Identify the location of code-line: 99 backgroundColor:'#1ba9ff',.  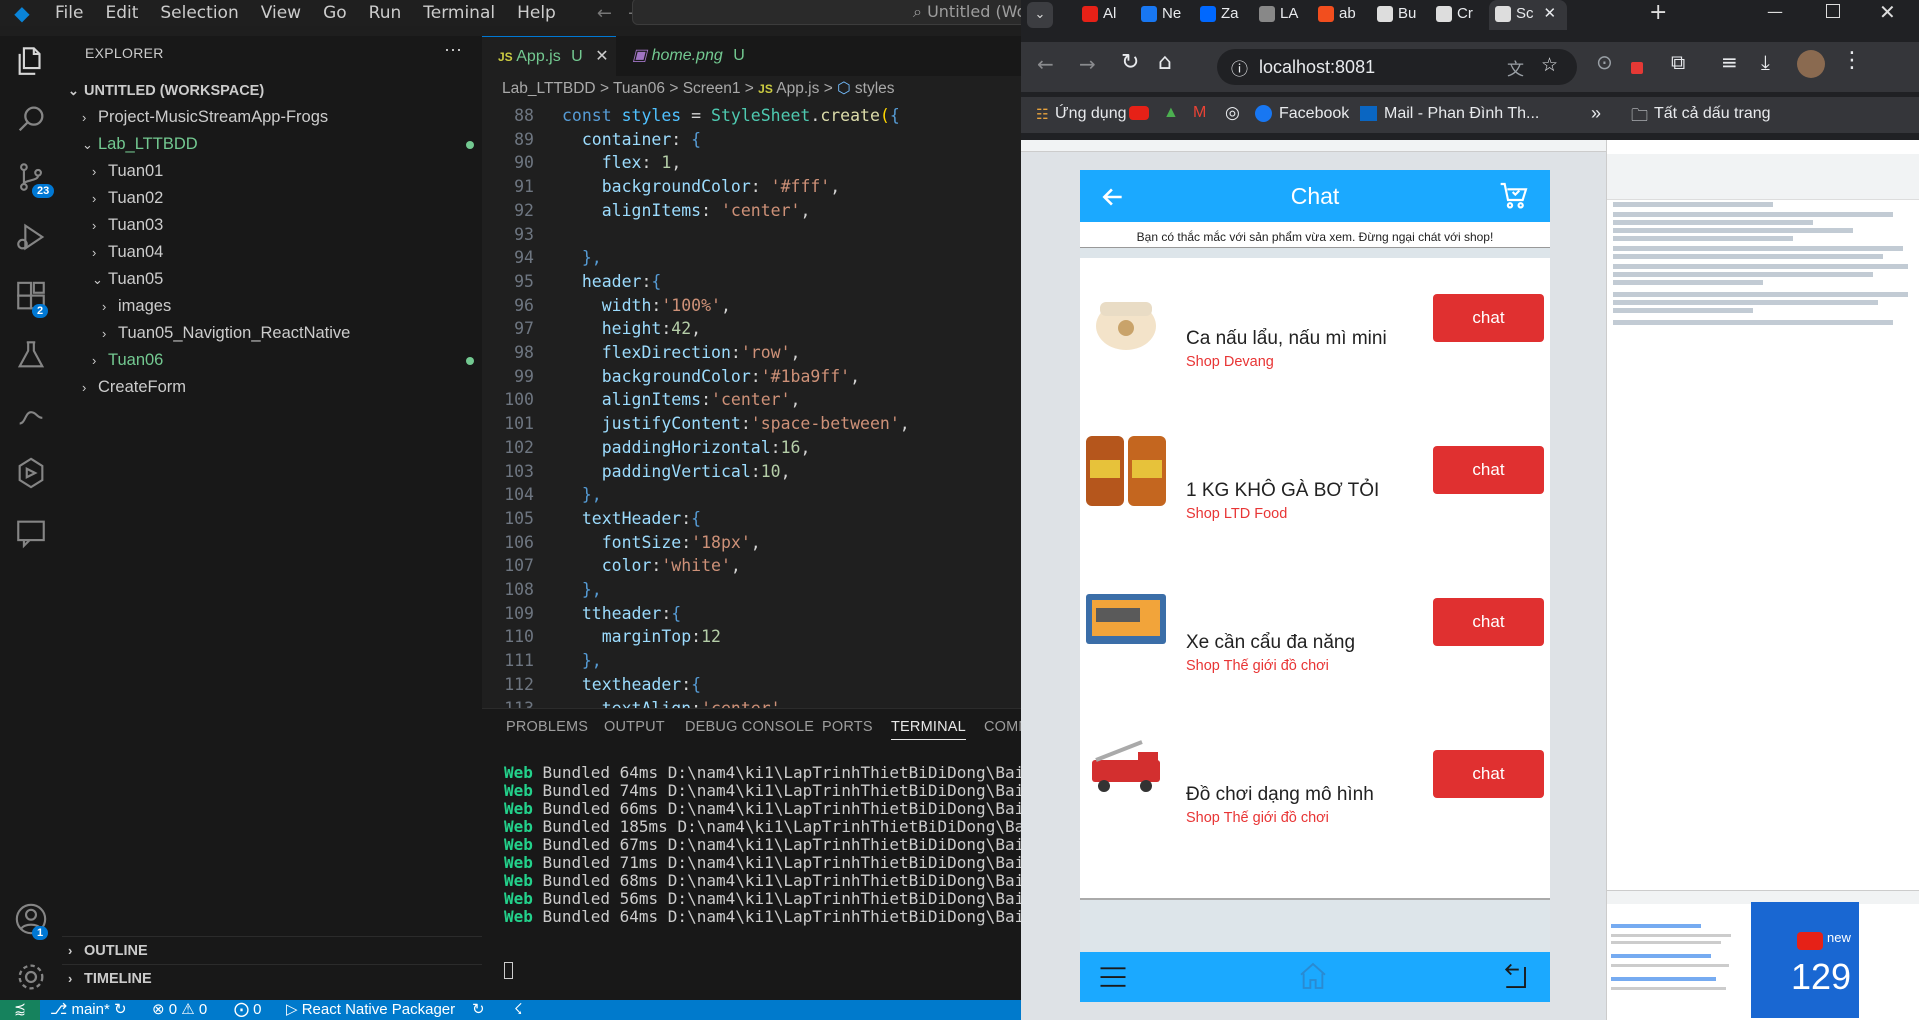
(751, 377).